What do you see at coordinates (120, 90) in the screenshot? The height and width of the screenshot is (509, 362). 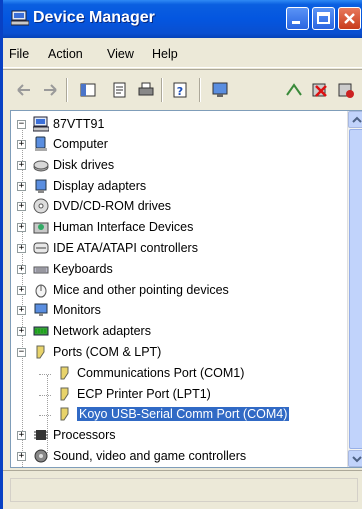 I see `properties-icon` at bounding box center [120, 90].